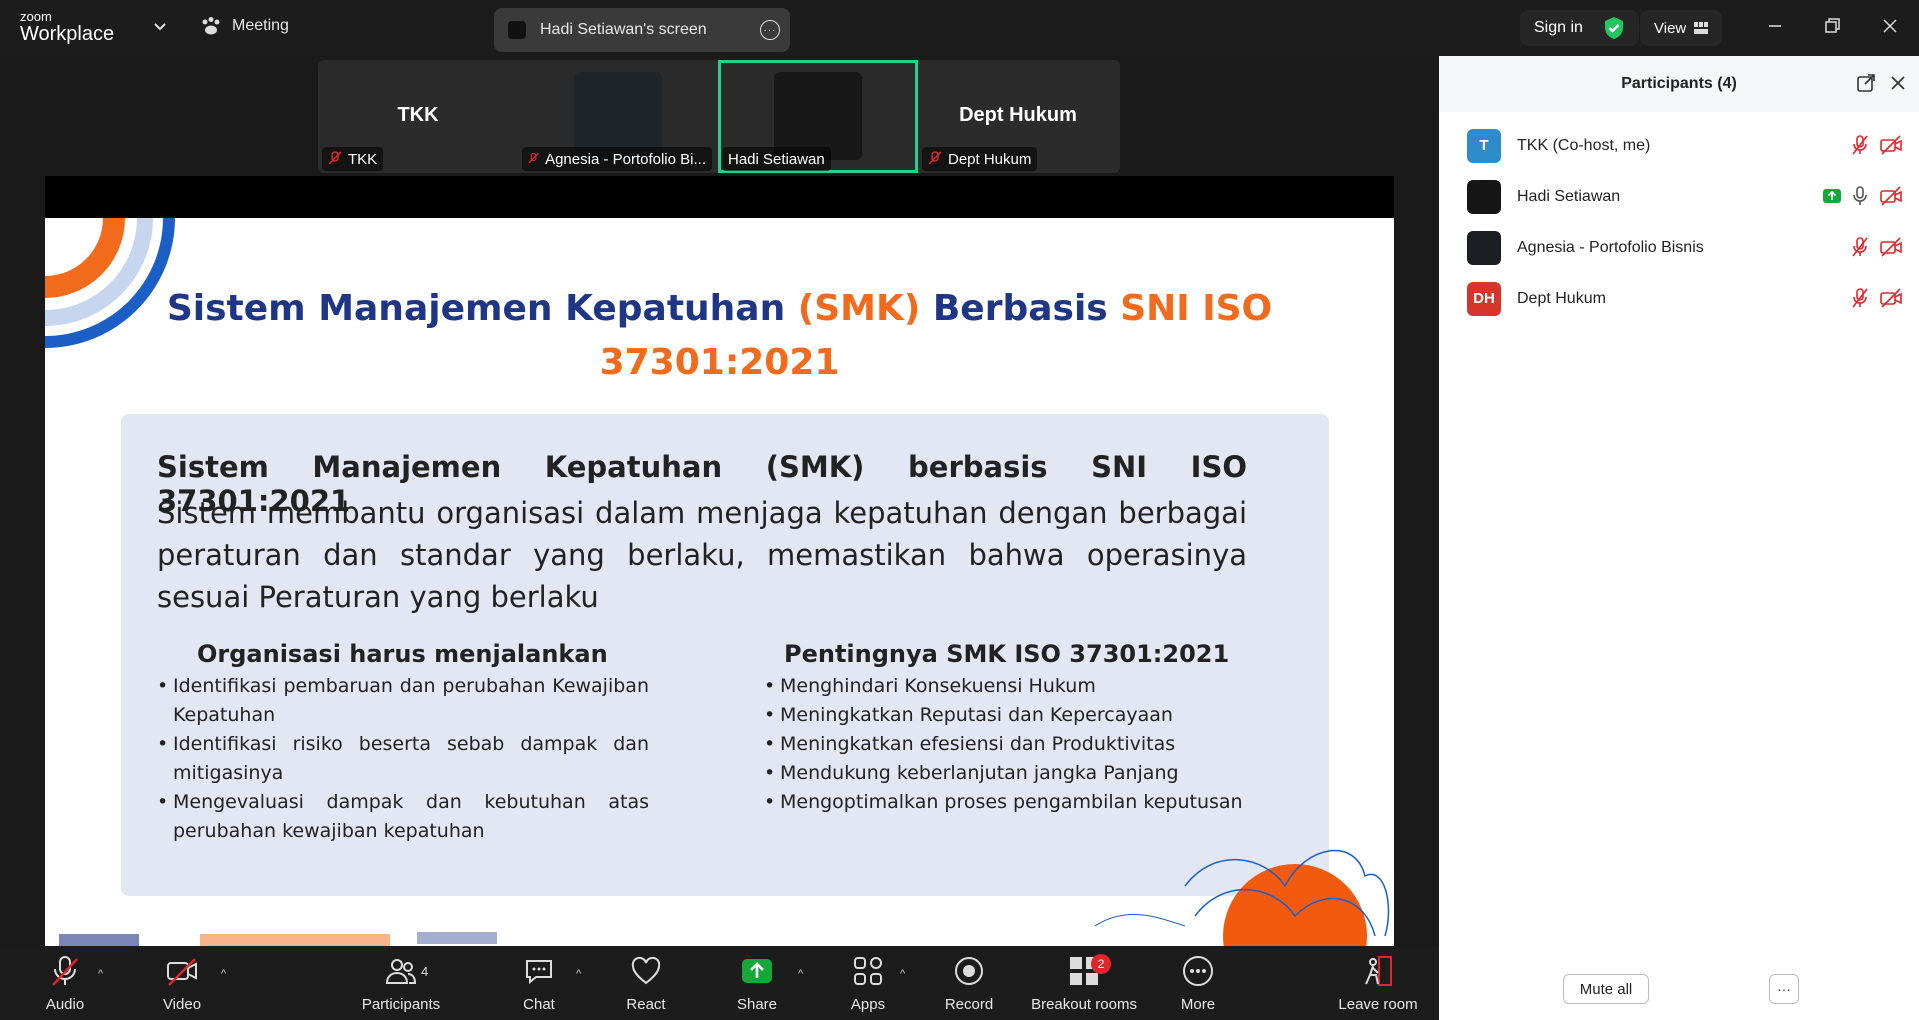 The height and width of the screenshot is (1020, 1919). I want to click on meeting-menu: Meeting, so click(244, 26).